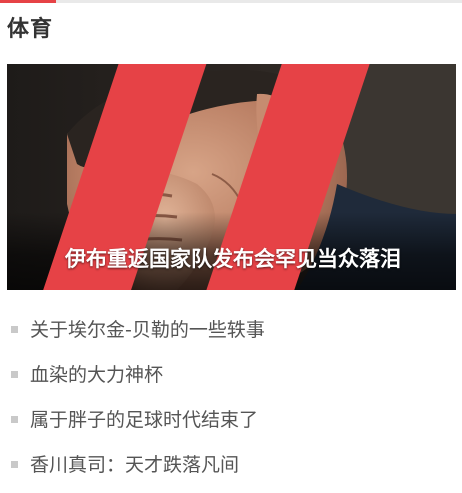 This screenshot has height=493, width=462. I want to click on news-title: 关于埃尔金-贝勒的一些轶事, so click(147, 330).